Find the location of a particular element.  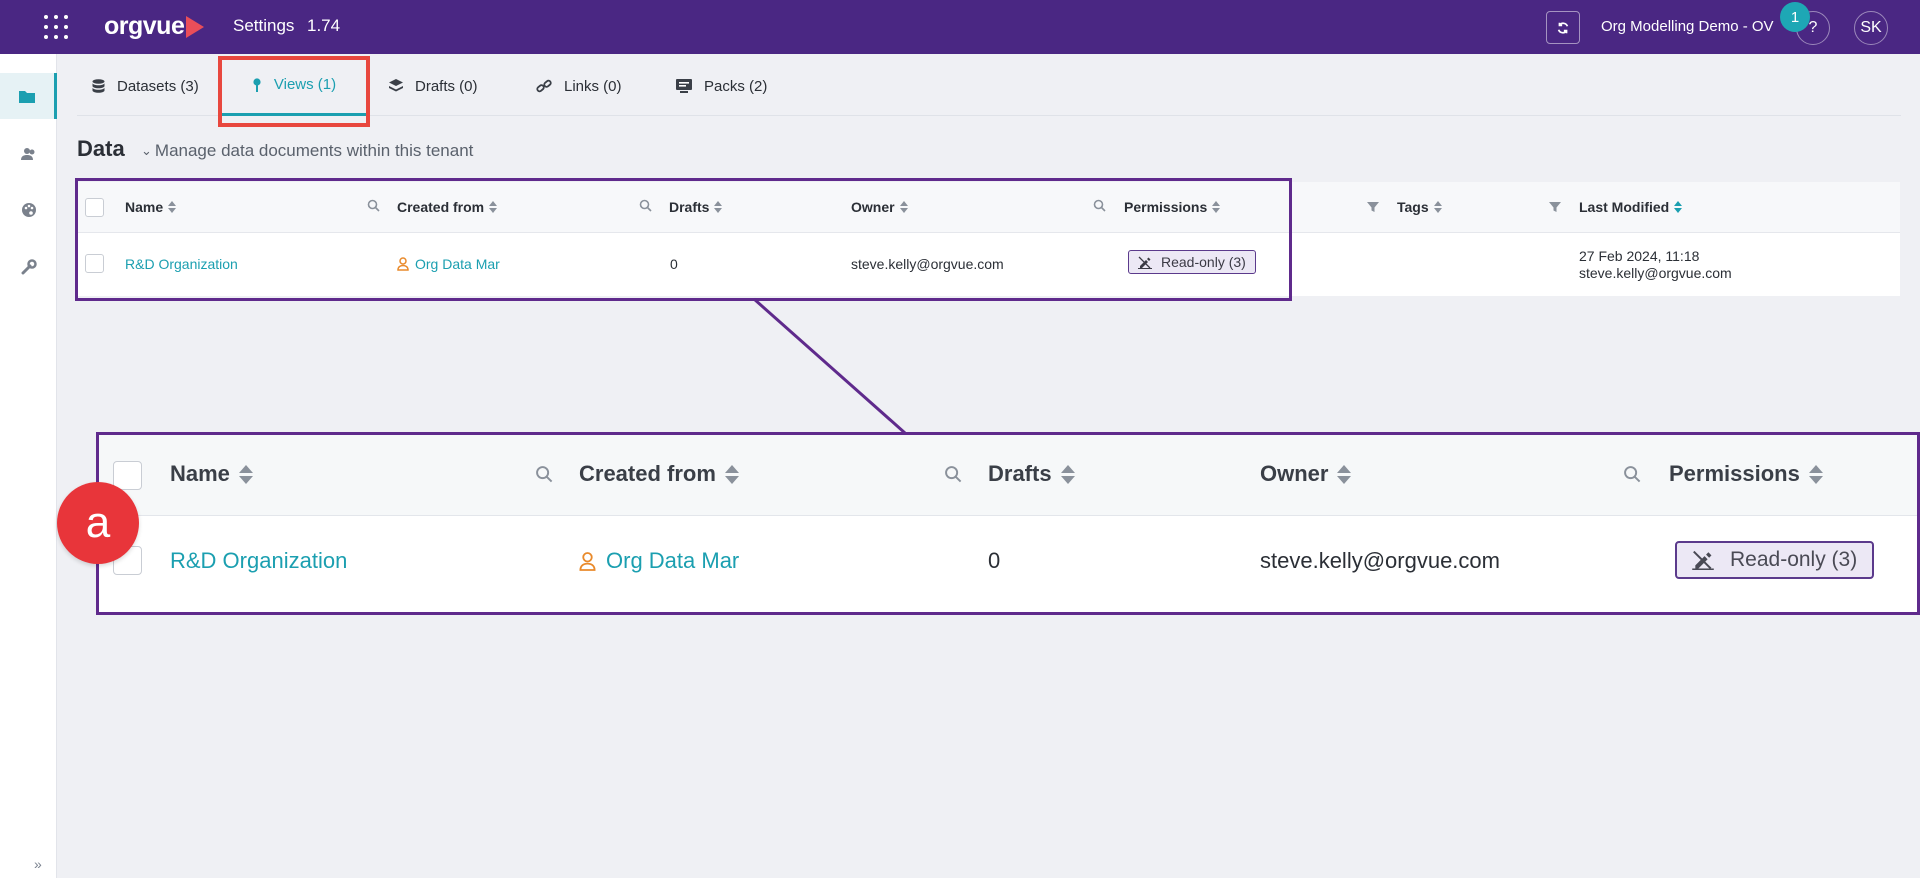

zoom-column-header-permissions: Permissions is located at coordinates (1746, 474).